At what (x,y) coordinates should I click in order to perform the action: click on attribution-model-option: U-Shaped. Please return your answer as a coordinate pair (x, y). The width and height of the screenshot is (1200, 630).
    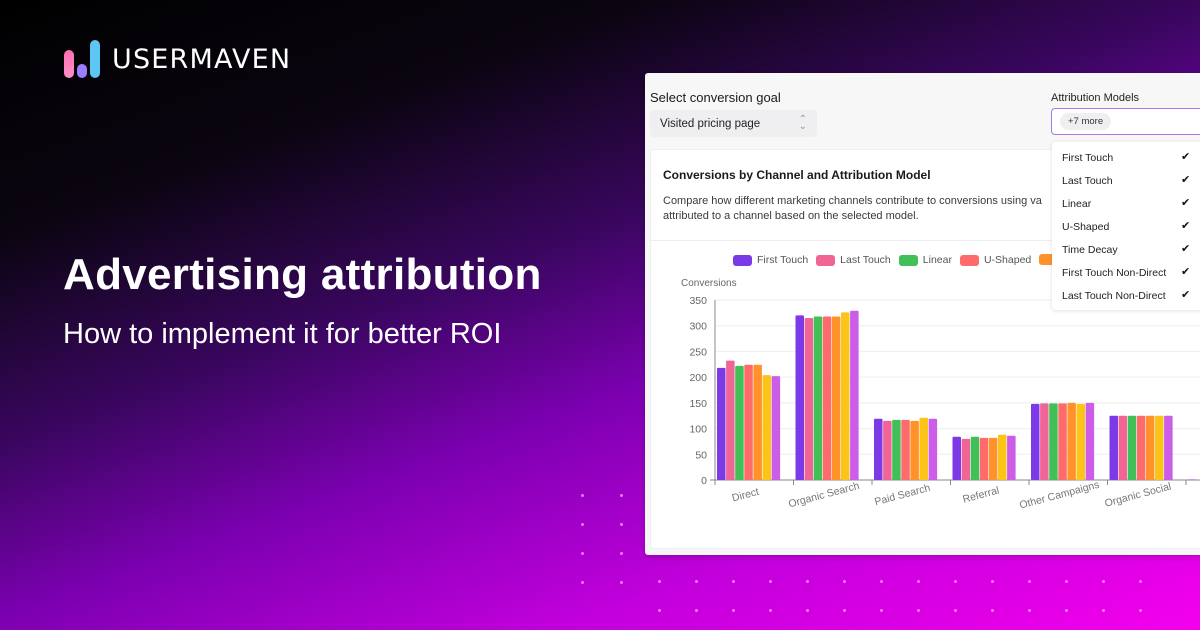
    Looking at the image, I should click on (1127, 227).